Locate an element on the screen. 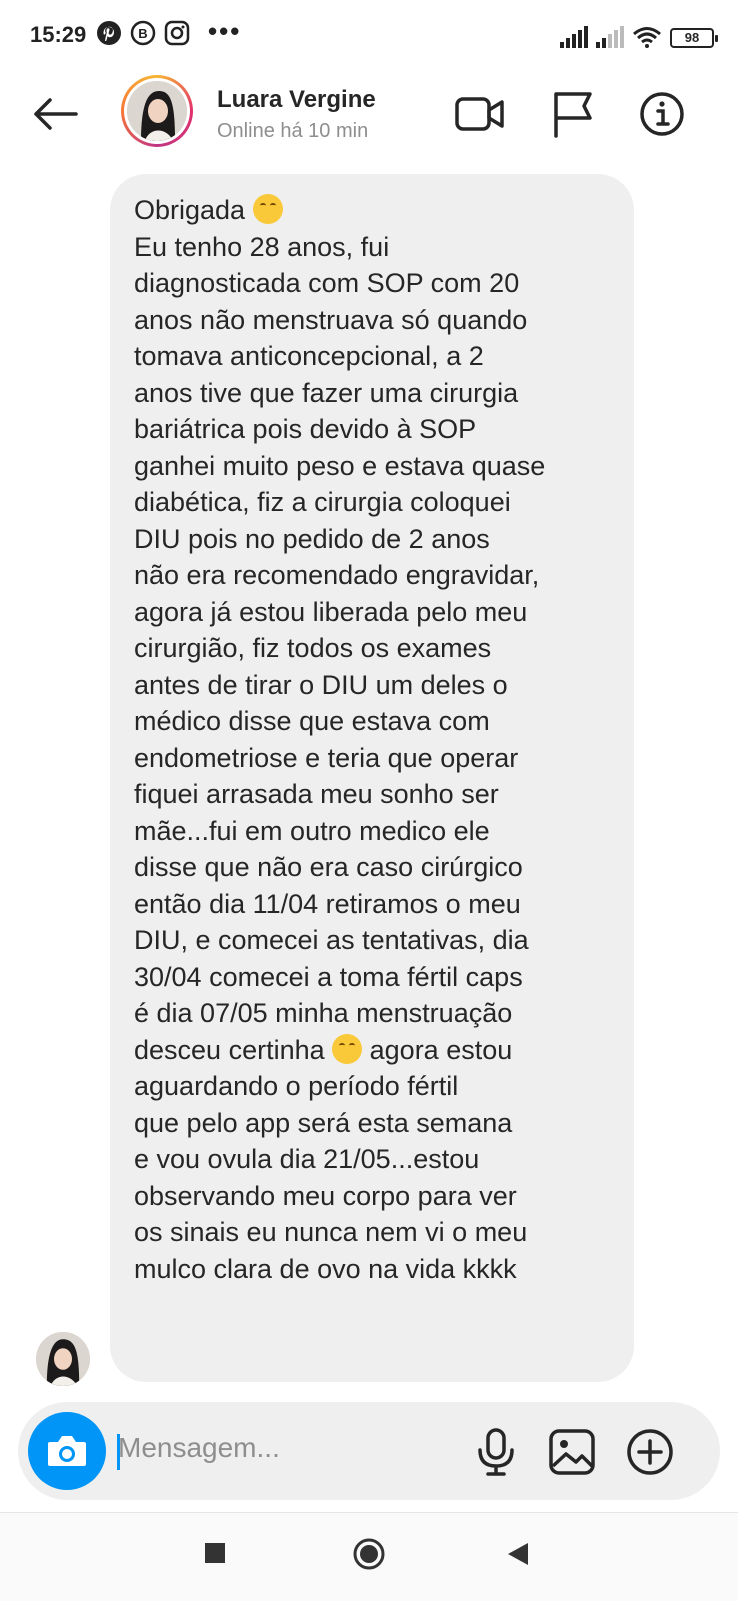  message-line-1: Obrigada is located at coordinates (190, 210).